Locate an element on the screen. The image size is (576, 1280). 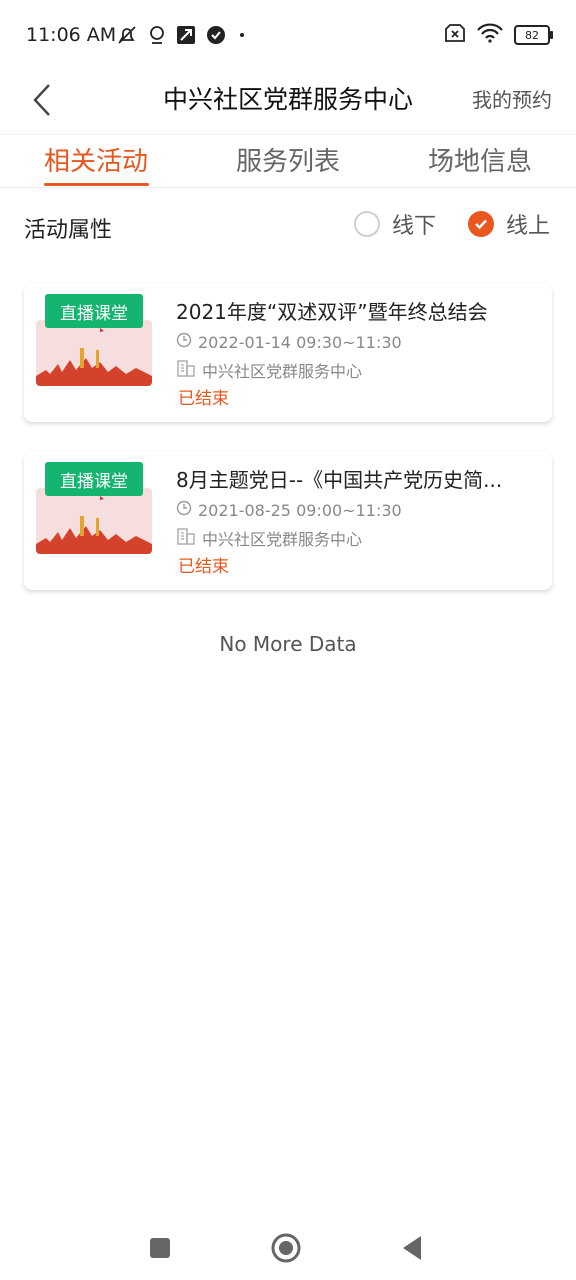
mute-bell-icon is located at coordinates (127, 37).